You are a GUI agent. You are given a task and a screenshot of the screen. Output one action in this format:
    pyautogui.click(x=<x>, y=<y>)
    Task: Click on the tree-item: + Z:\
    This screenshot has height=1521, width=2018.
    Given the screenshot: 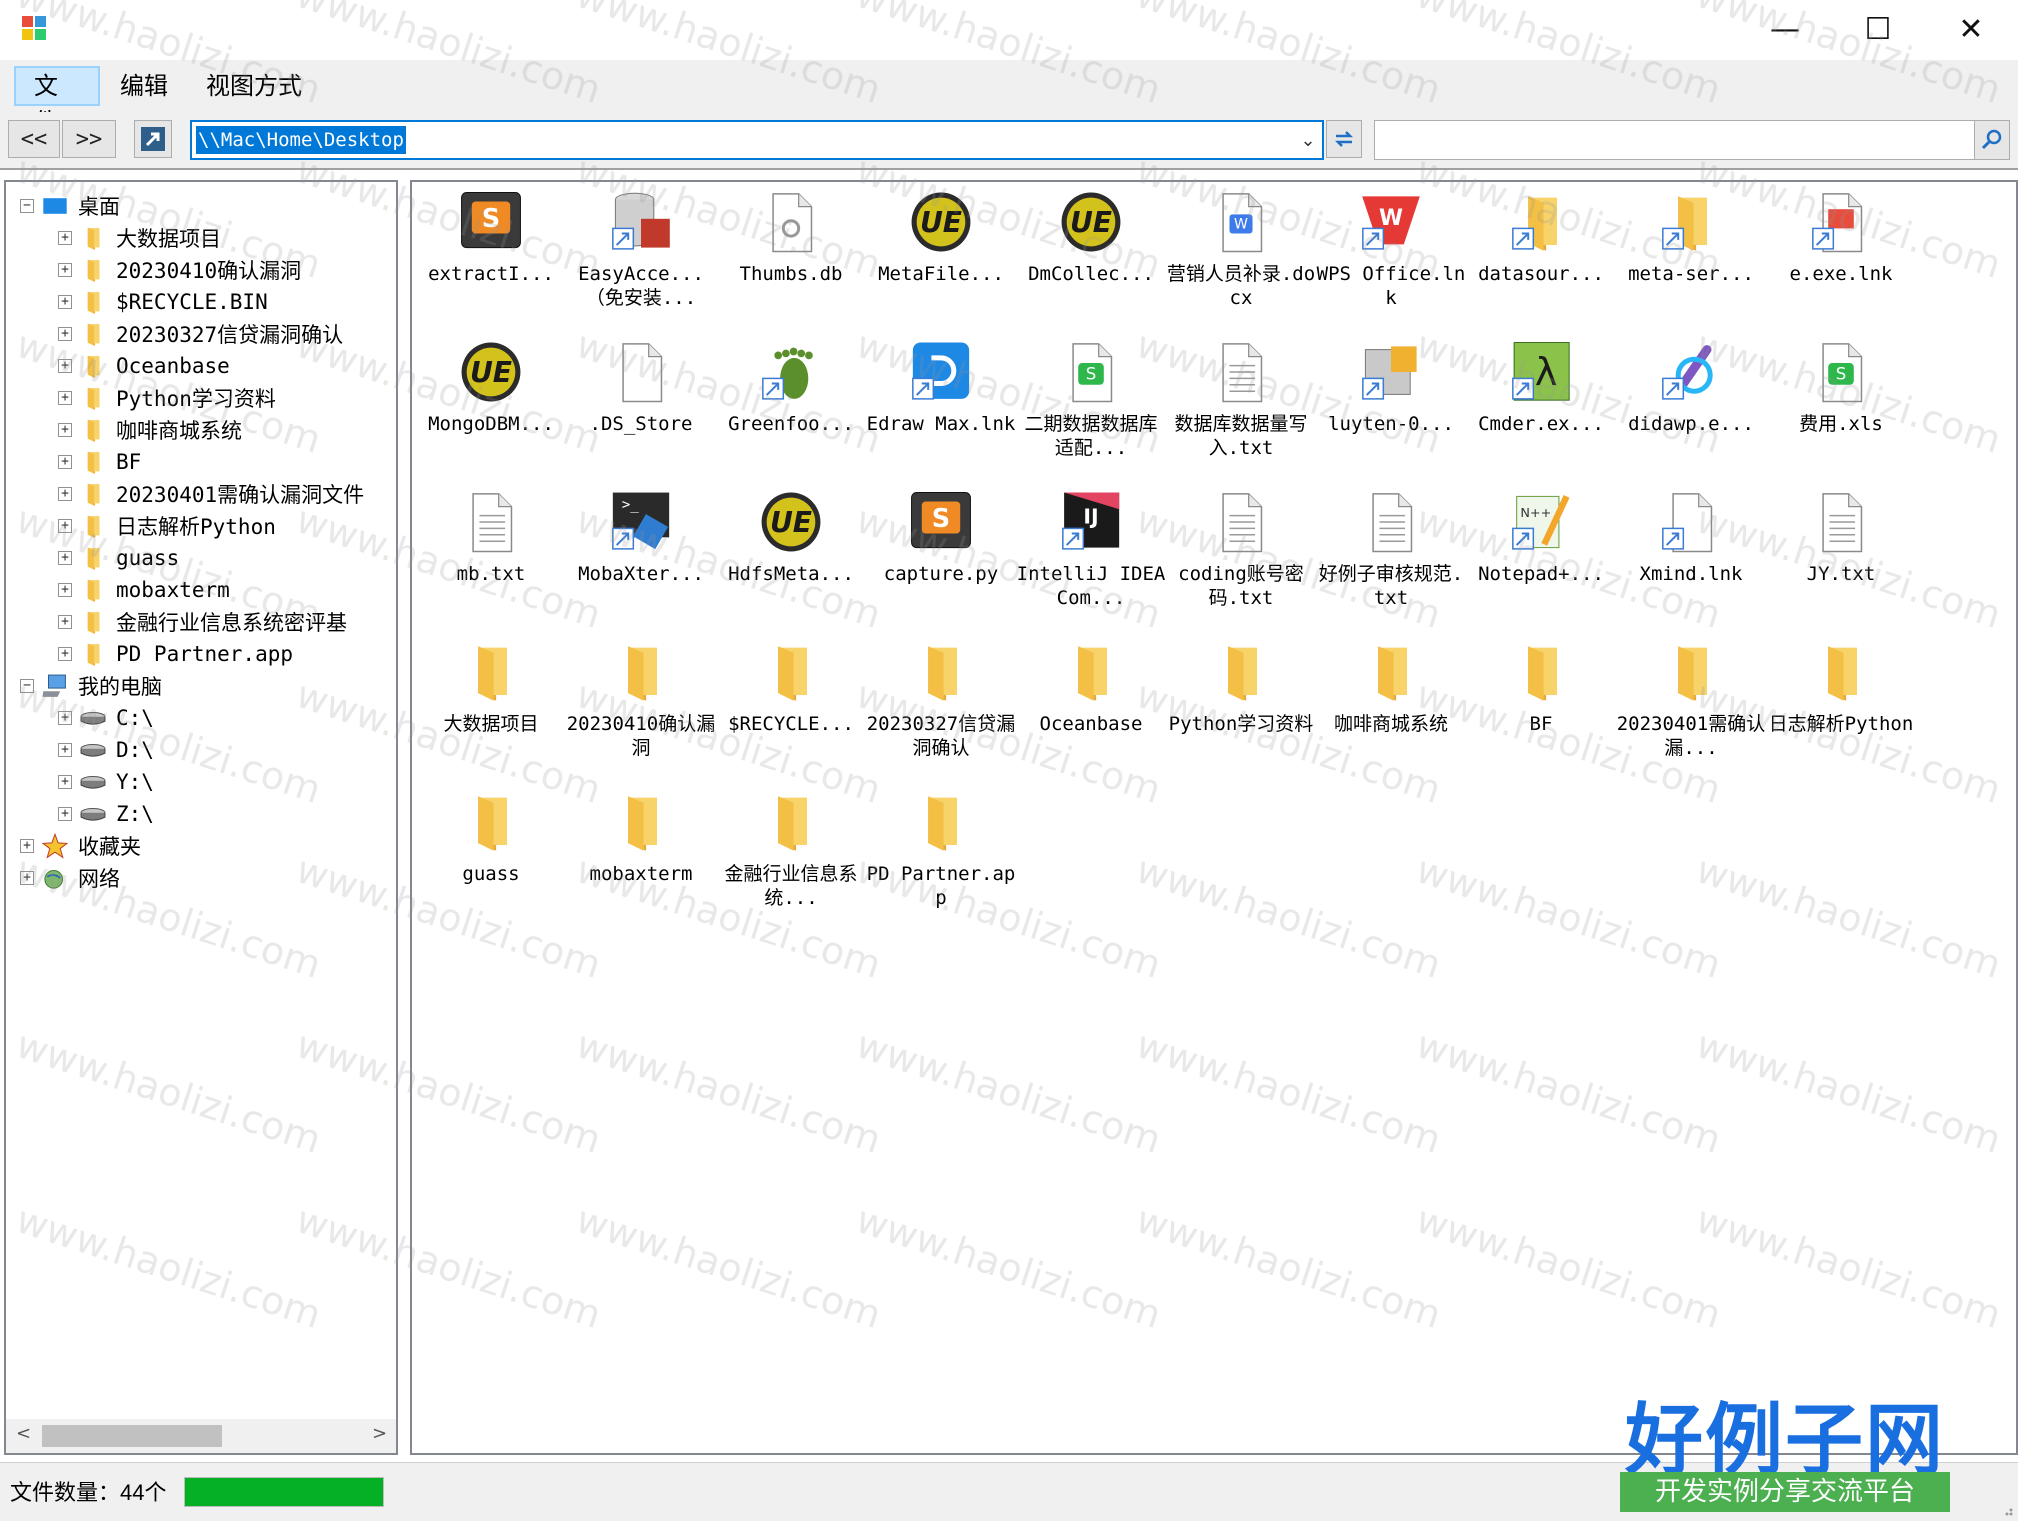 What is the action you would take?
    pyautogui.click(x=106, y=814)
    